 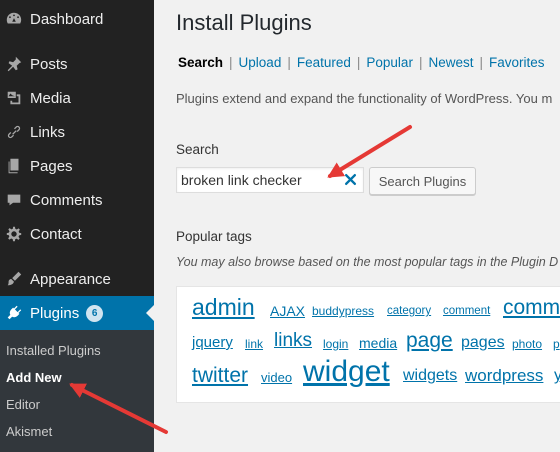 What do you see at coordinates (14, 279) in the screenshot?
I see `brush-icon` at bounding box center [14, 279].